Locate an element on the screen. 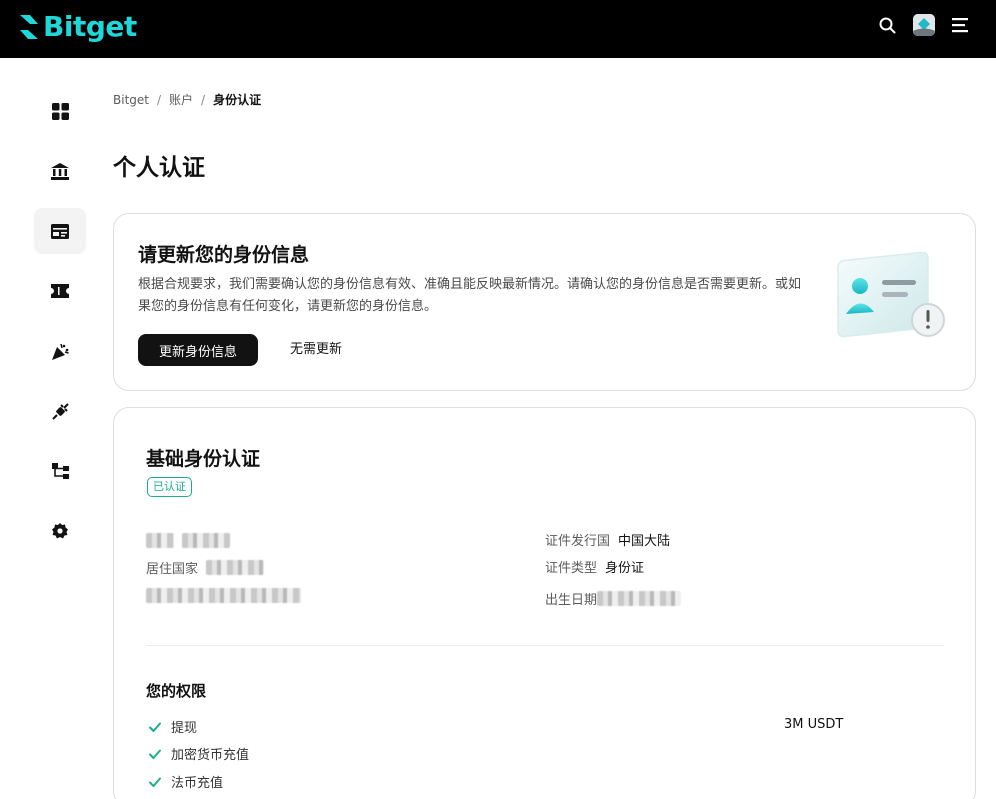 The height and width of the screenshot is (799, 996). info-row-address is located at coordinates (223, 595).